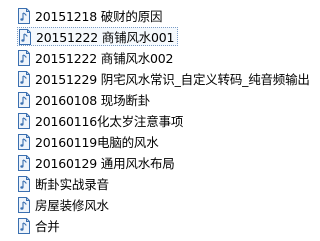 Image resolution: width=320 pixels, height=241 pixels. I want to click on file-item-5: 20160108 现场断卦, so click(85, 99).